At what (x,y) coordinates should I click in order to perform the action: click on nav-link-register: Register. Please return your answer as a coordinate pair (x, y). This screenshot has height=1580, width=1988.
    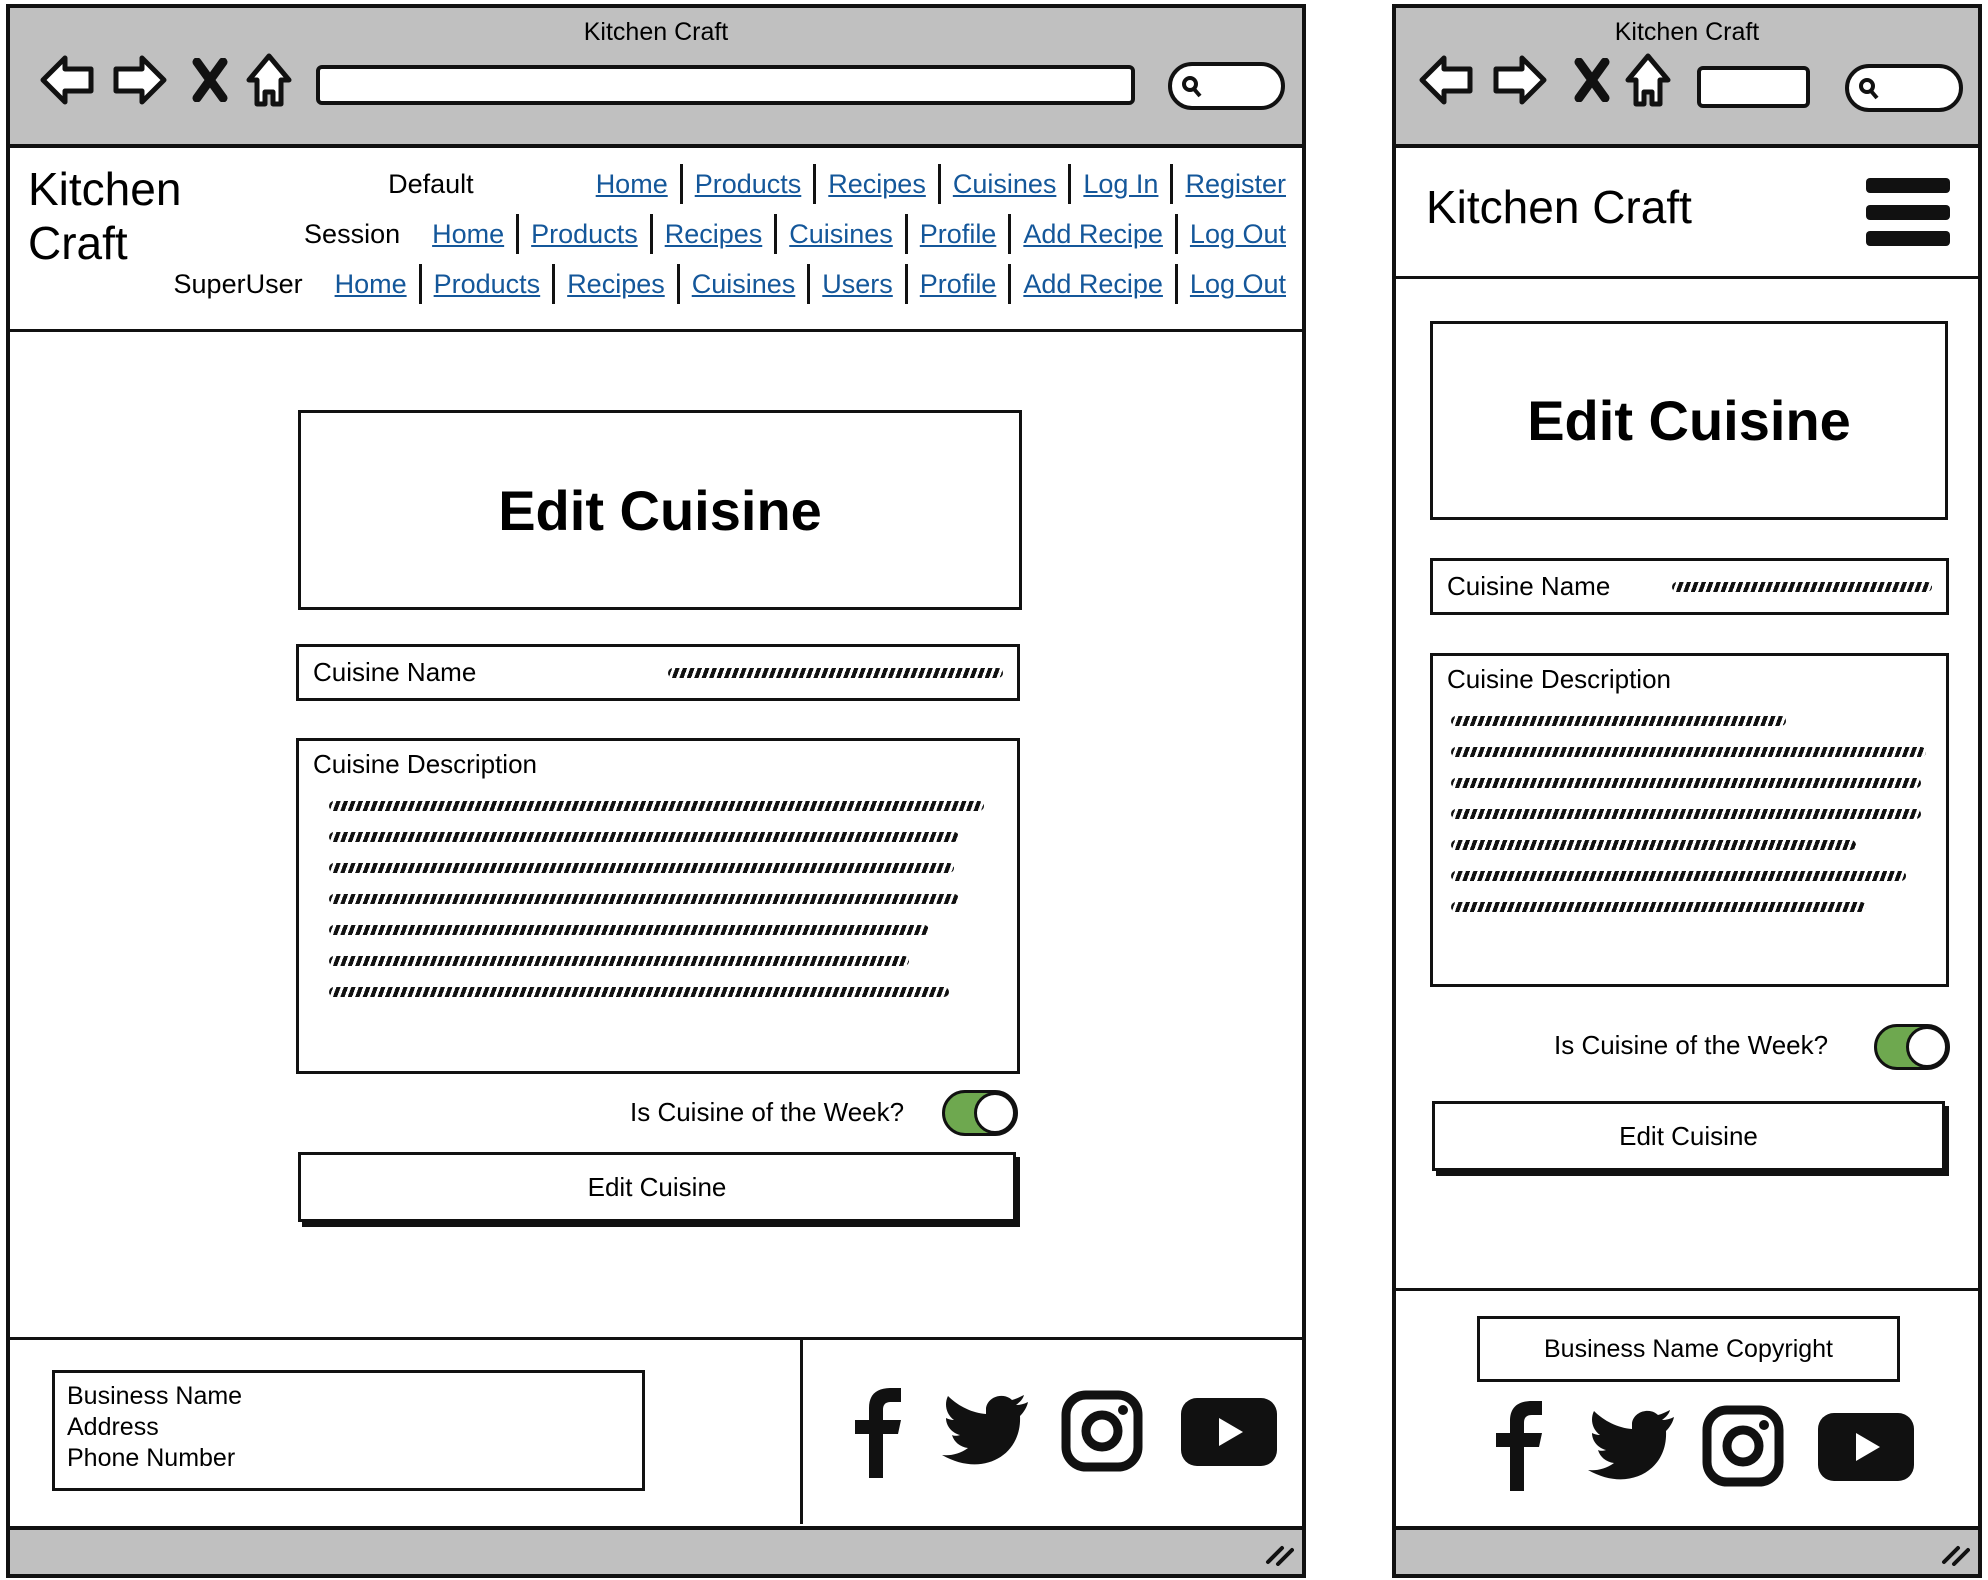
    Looking at the image, I should click on (1229, 184).